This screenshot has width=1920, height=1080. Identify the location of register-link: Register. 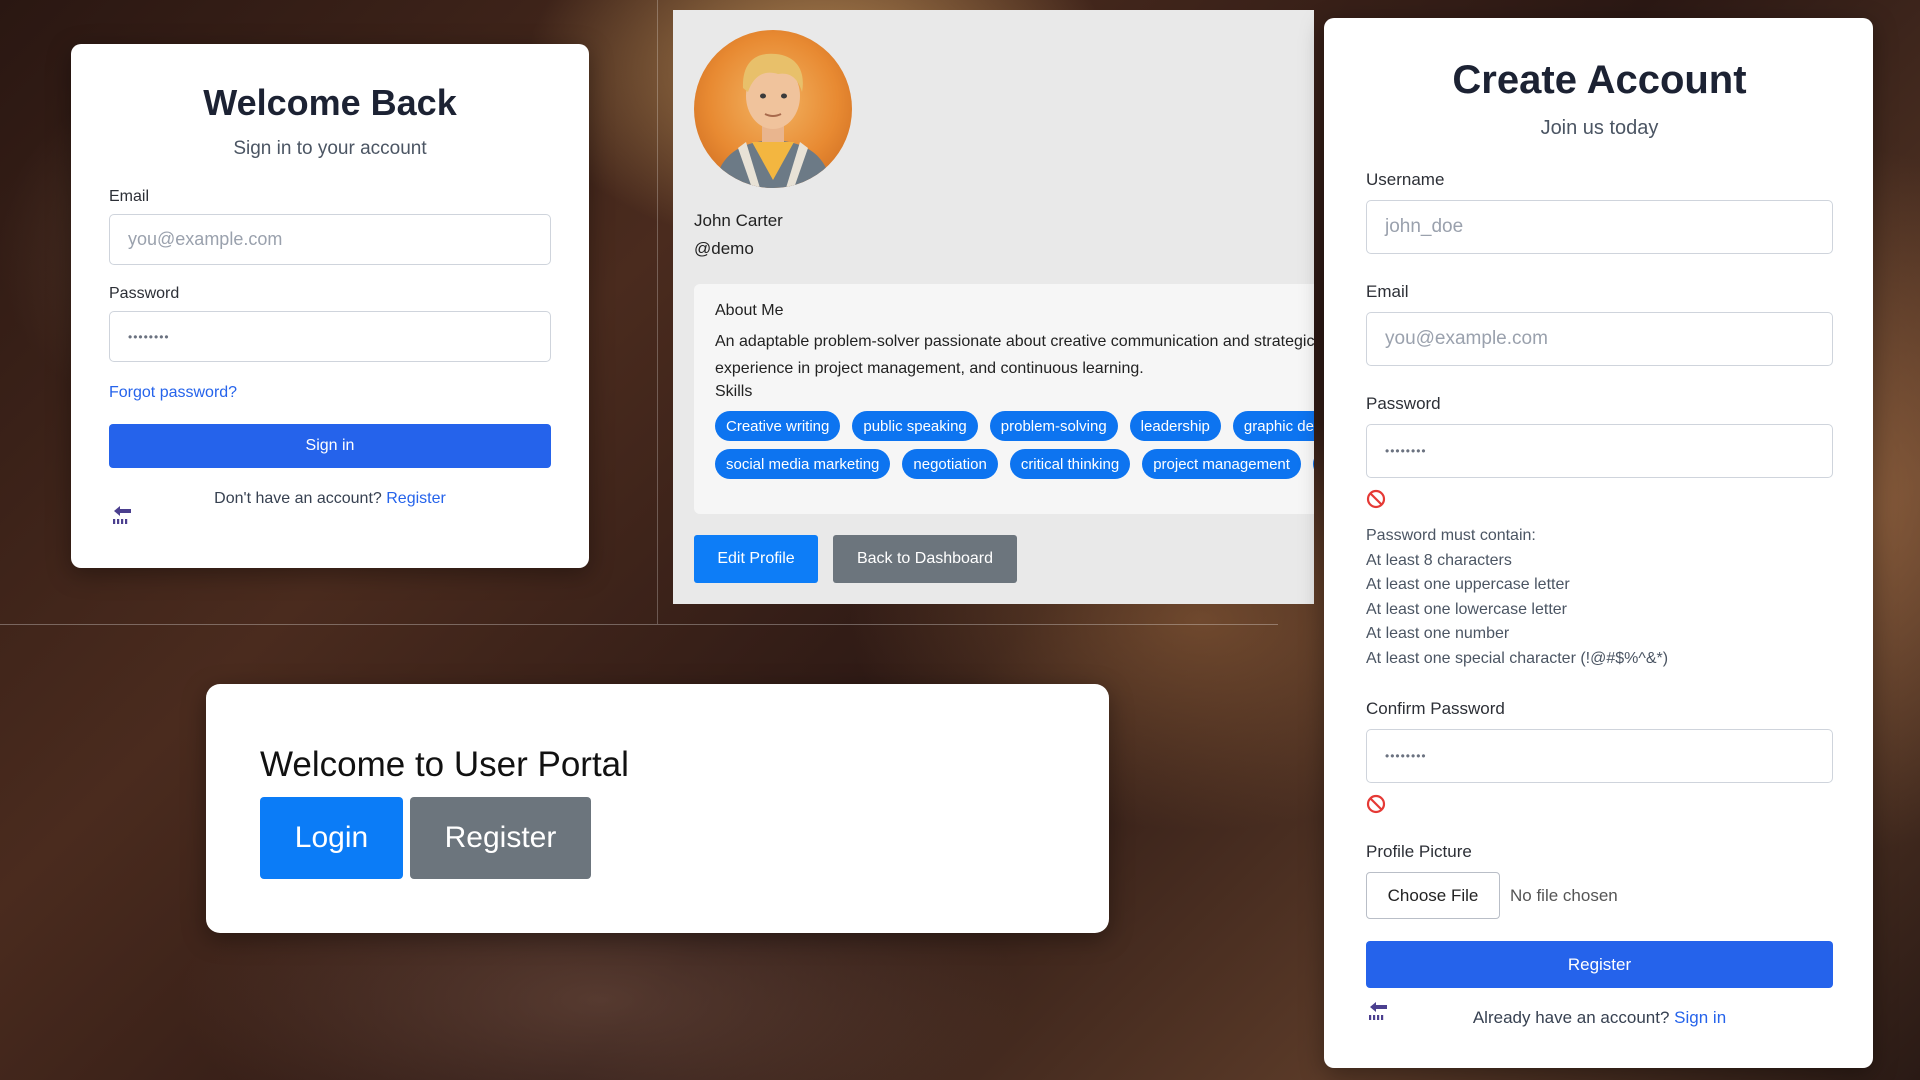
(416, 498).